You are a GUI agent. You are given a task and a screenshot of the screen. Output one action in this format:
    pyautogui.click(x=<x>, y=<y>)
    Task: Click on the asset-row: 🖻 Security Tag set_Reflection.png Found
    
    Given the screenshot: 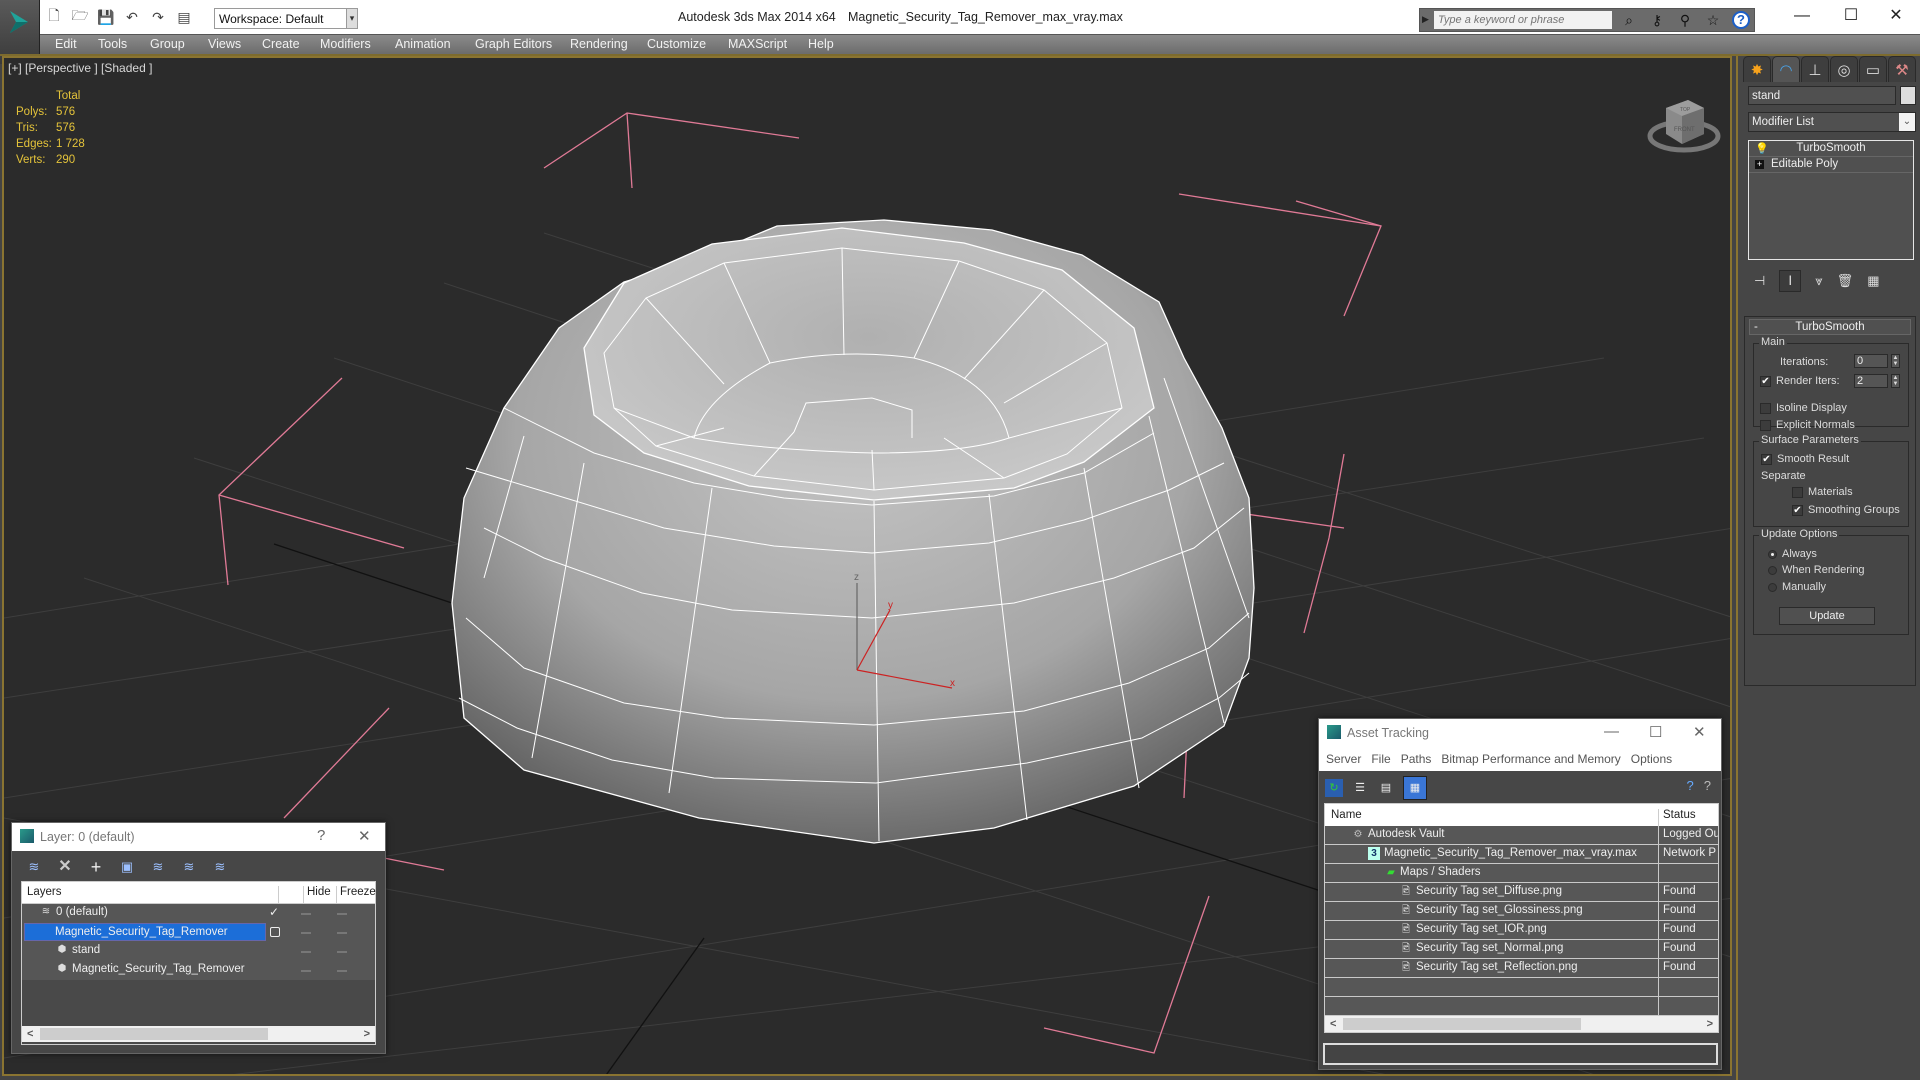 What is the action you would take?
    pyautogui.click(x=1521, y=968)
    